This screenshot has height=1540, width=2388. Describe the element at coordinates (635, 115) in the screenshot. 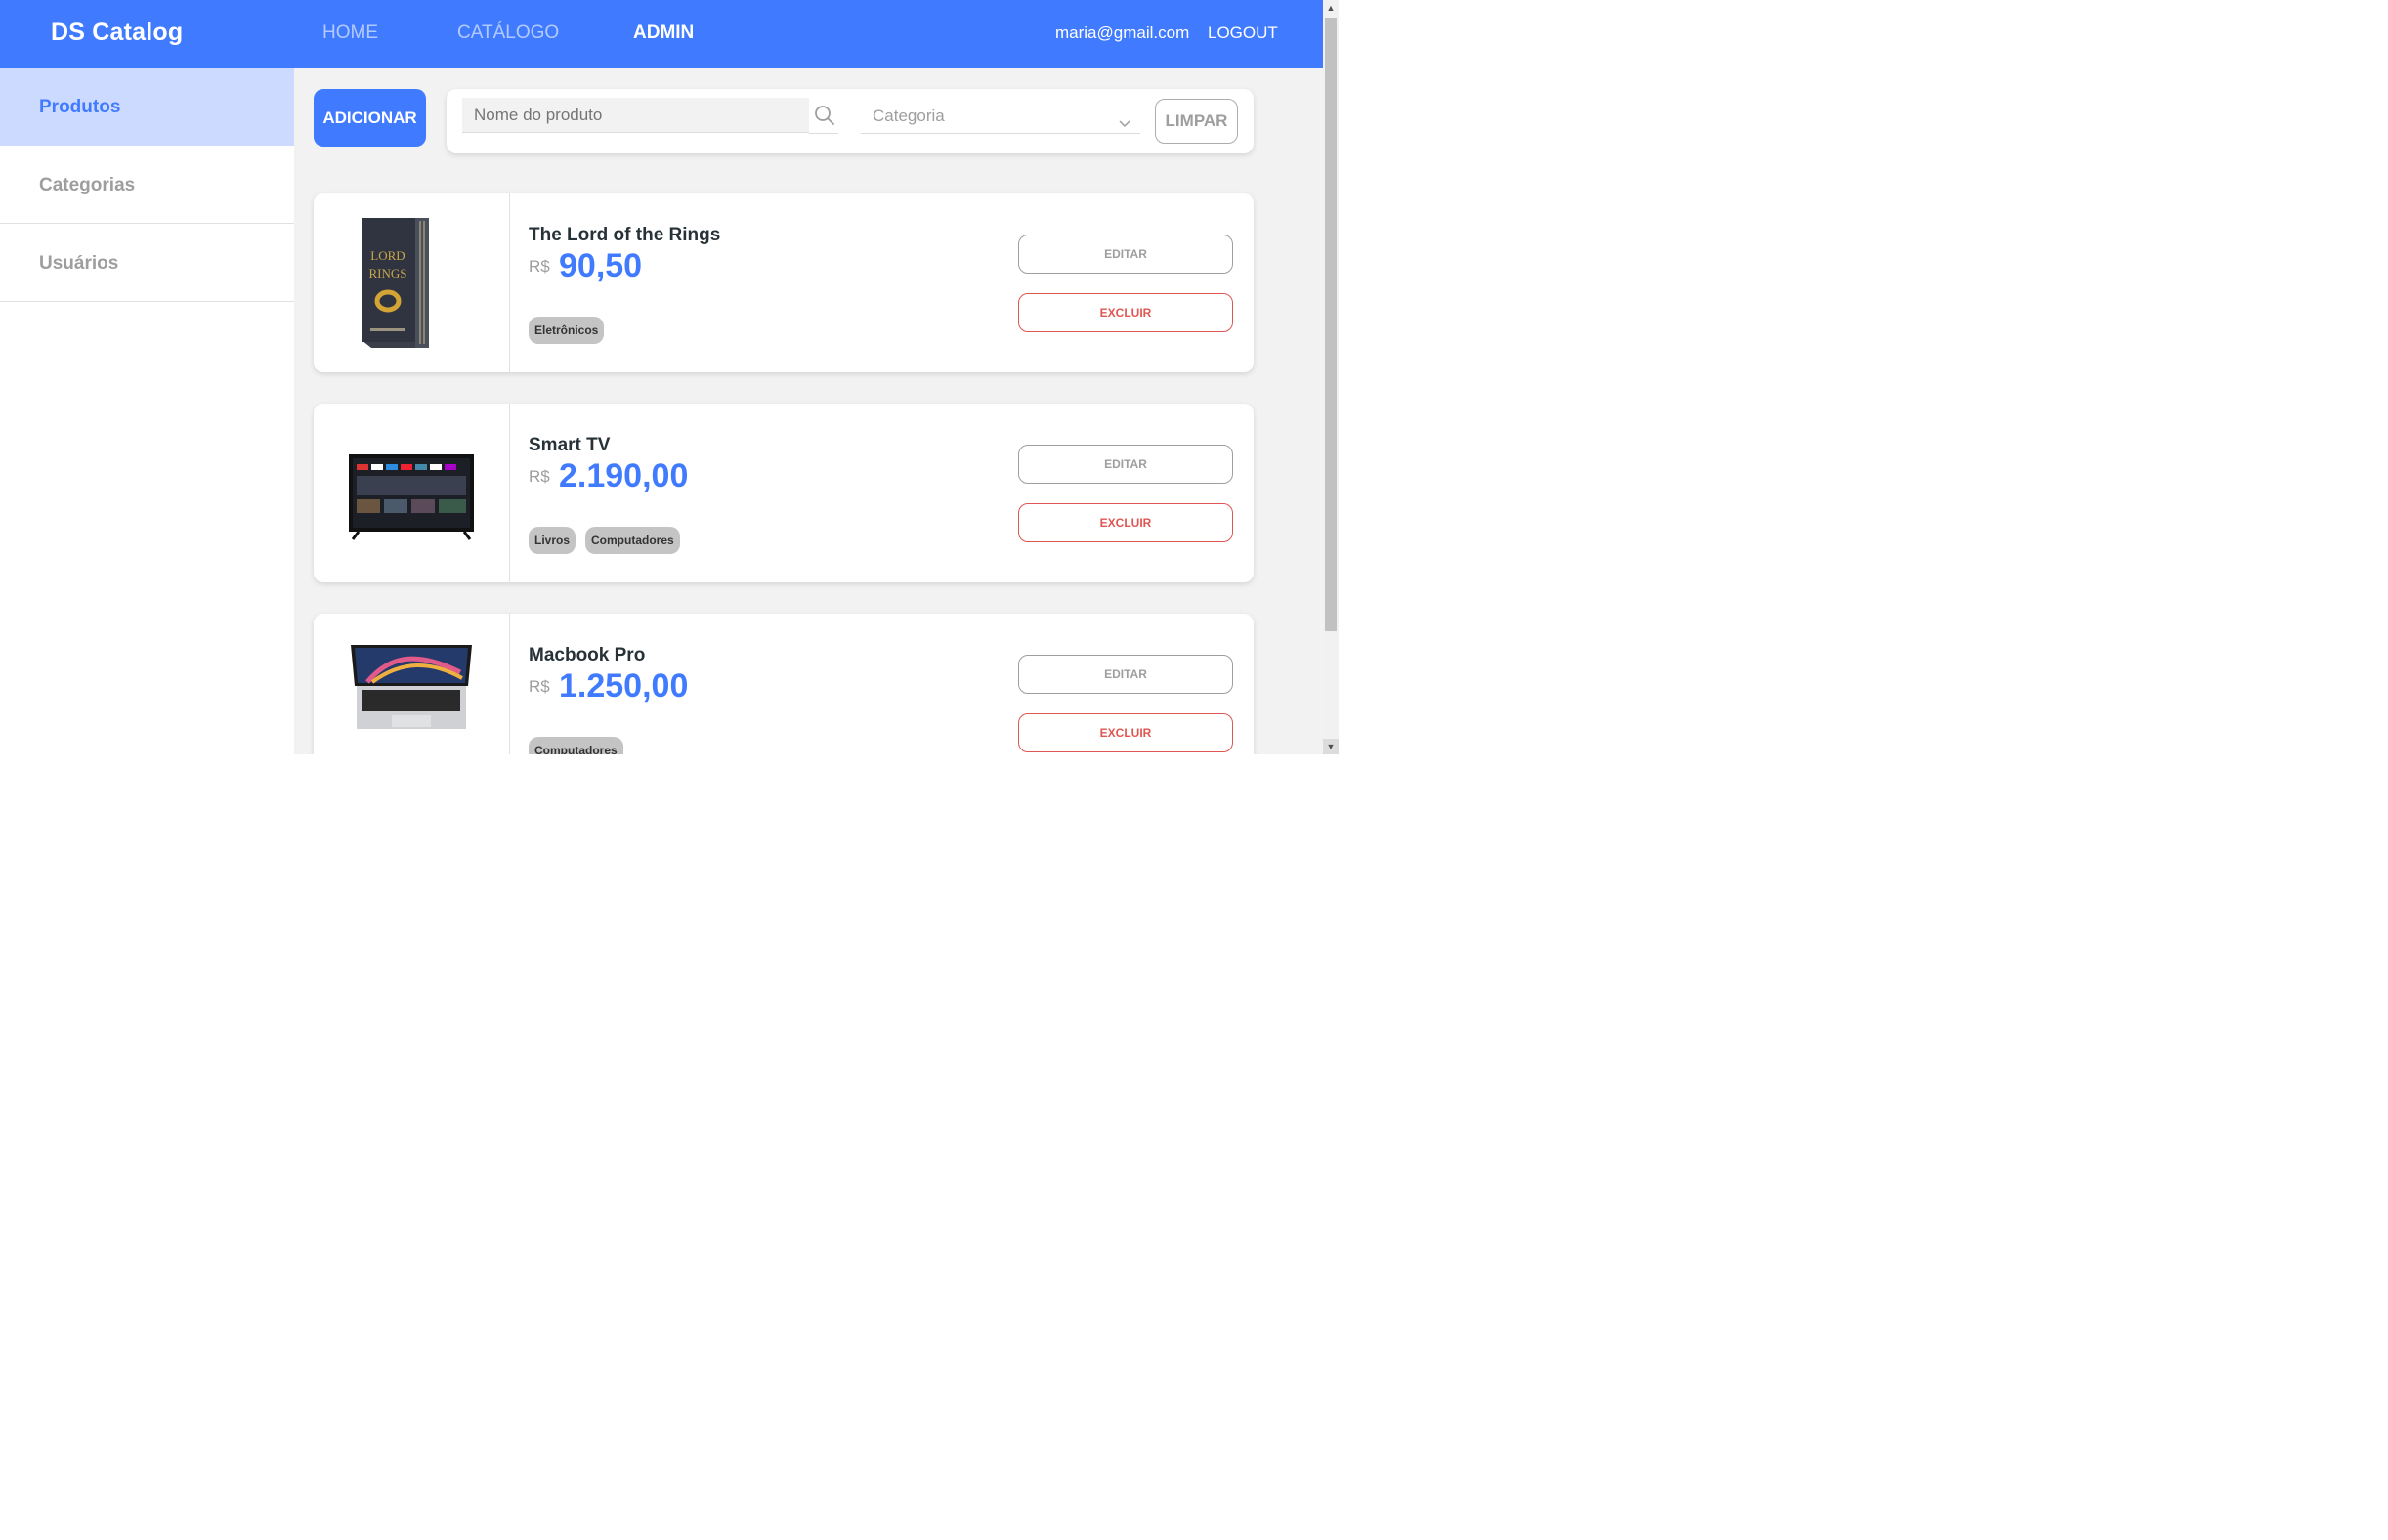

I see `search-input` at that location.